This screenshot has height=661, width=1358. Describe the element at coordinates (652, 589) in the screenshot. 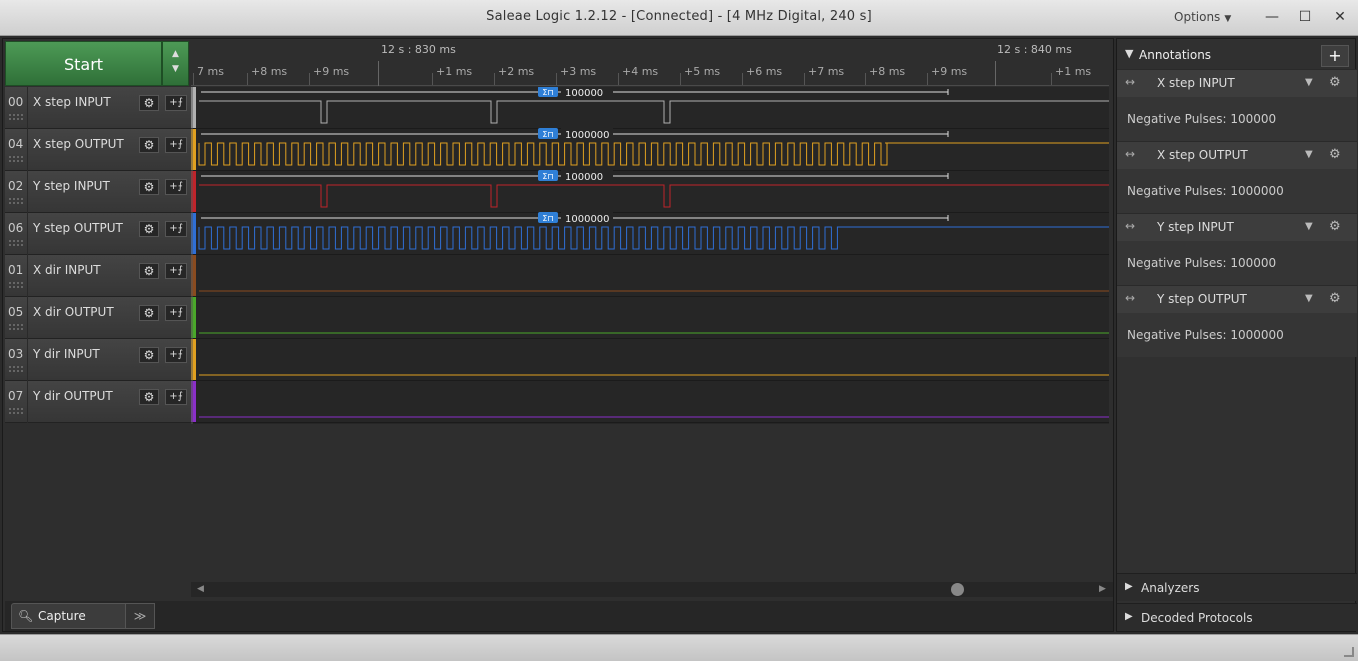

I see `horizontal-scrollbar: ◀ ▶` at that location.